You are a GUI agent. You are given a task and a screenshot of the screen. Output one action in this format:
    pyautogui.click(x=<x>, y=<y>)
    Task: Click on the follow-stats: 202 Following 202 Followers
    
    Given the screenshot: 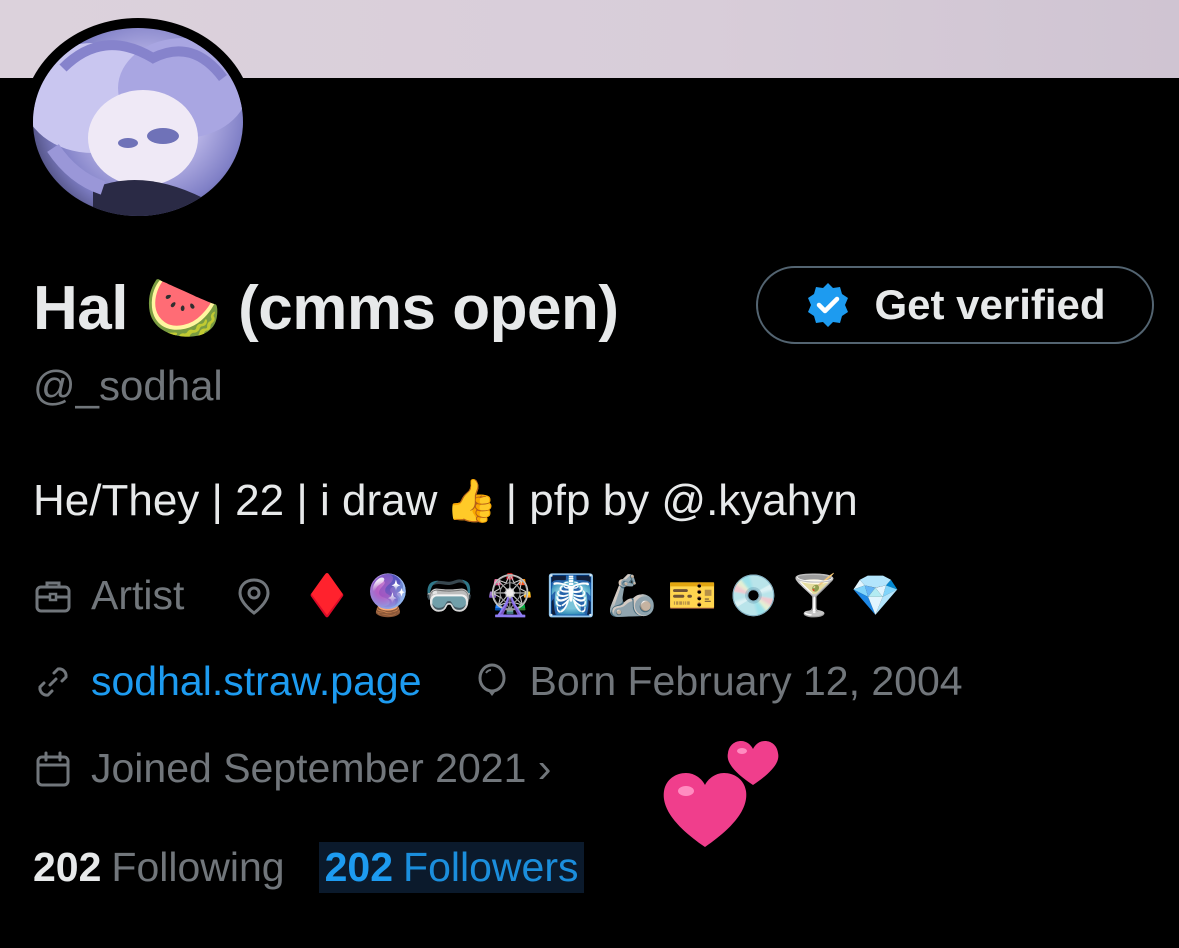 What is the action you would take?
    pyautogui.click(x=309, y=867)
    